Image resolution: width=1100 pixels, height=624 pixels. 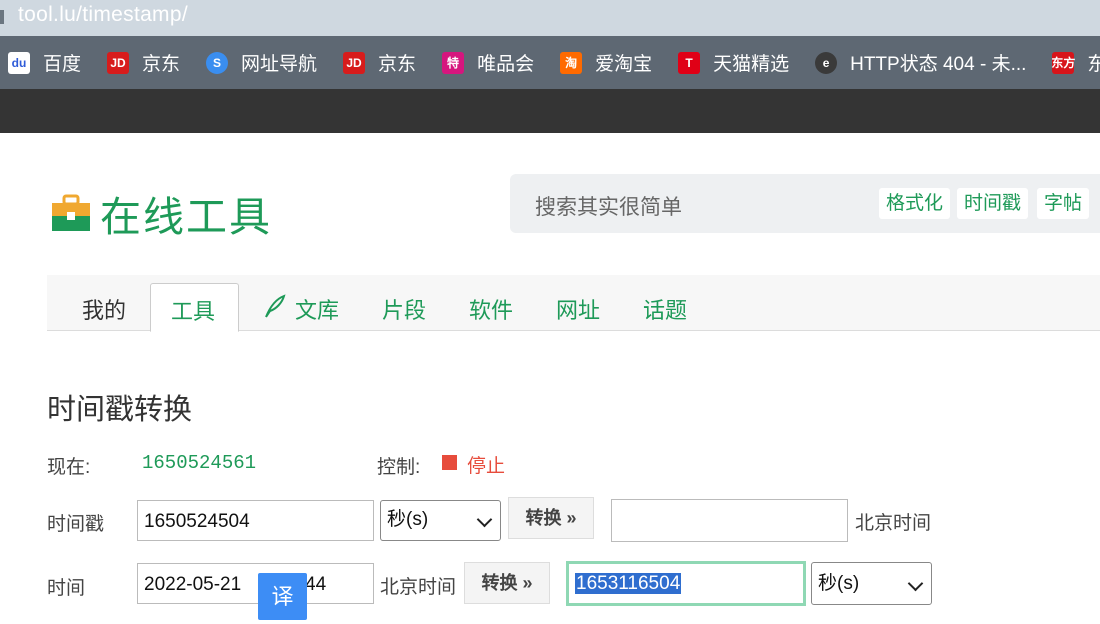 What do you see at coordinates (839, 583) in the screenshot?
I see `unit-value-2: 秒(s)` at bounding box center [839, 583].